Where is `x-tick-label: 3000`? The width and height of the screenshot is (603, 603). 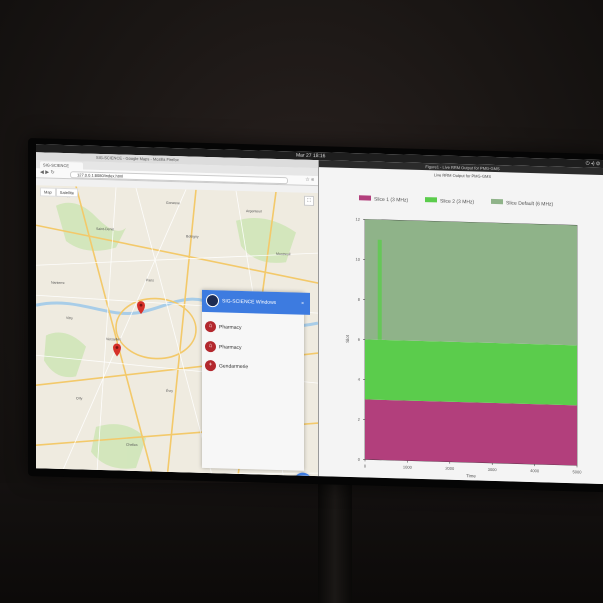 x-tick-label: 3000 is located at coordinates (493, 469).